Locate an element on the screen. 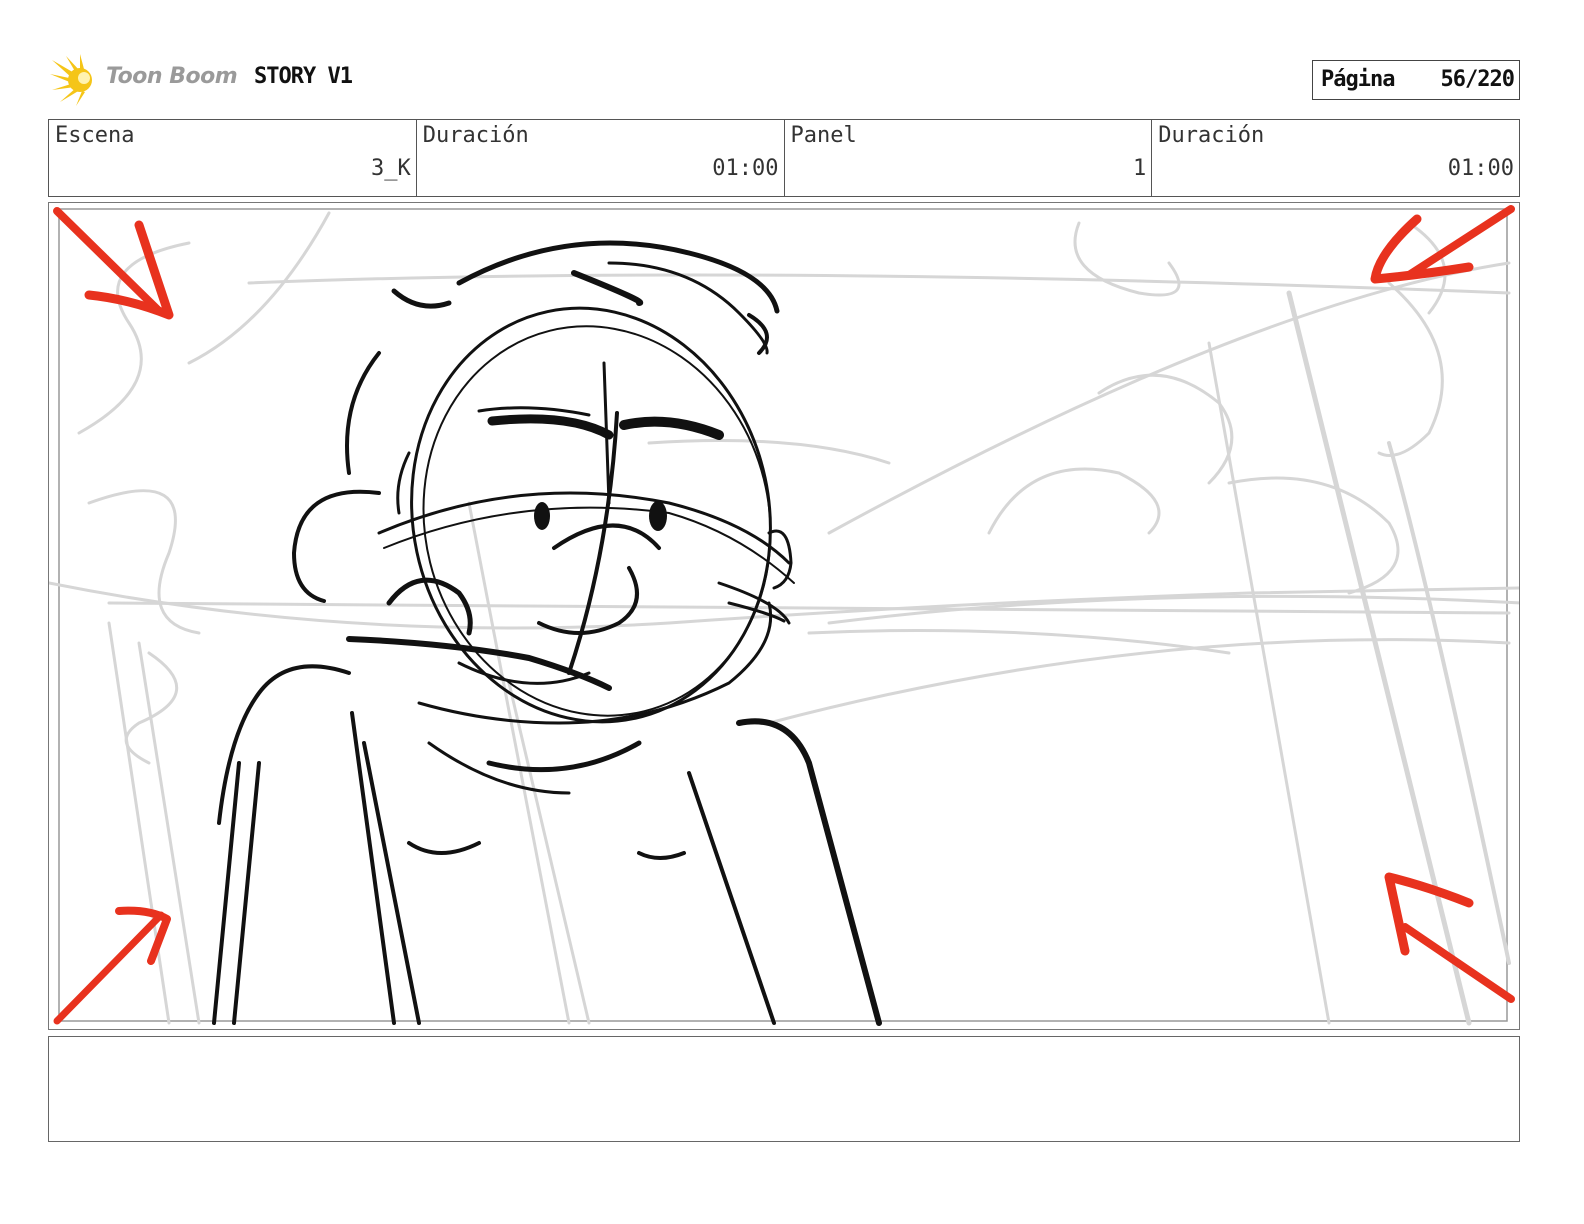 Image resolution: width=1584 pixels, height=1224 pixels. panel-duration-value: 01:00 is located at coordinates (1480, 168).